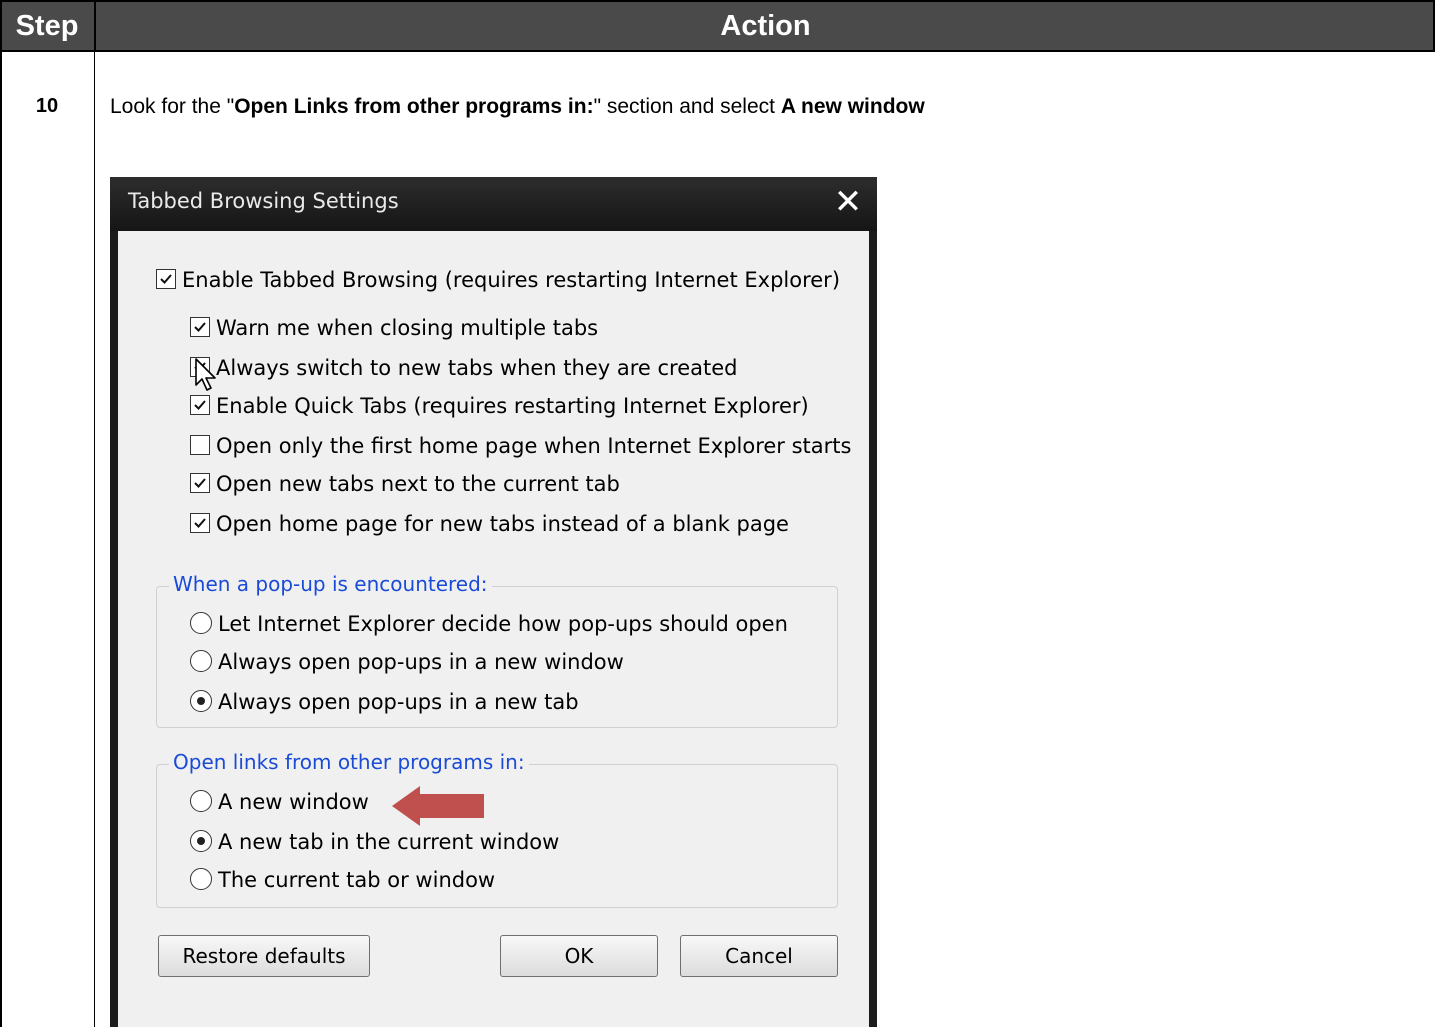 This screenshot has height=1027, width=1435. Describe the element at coordinates (47, 26) in the screenshot. I see `header-step: Step` at that location.